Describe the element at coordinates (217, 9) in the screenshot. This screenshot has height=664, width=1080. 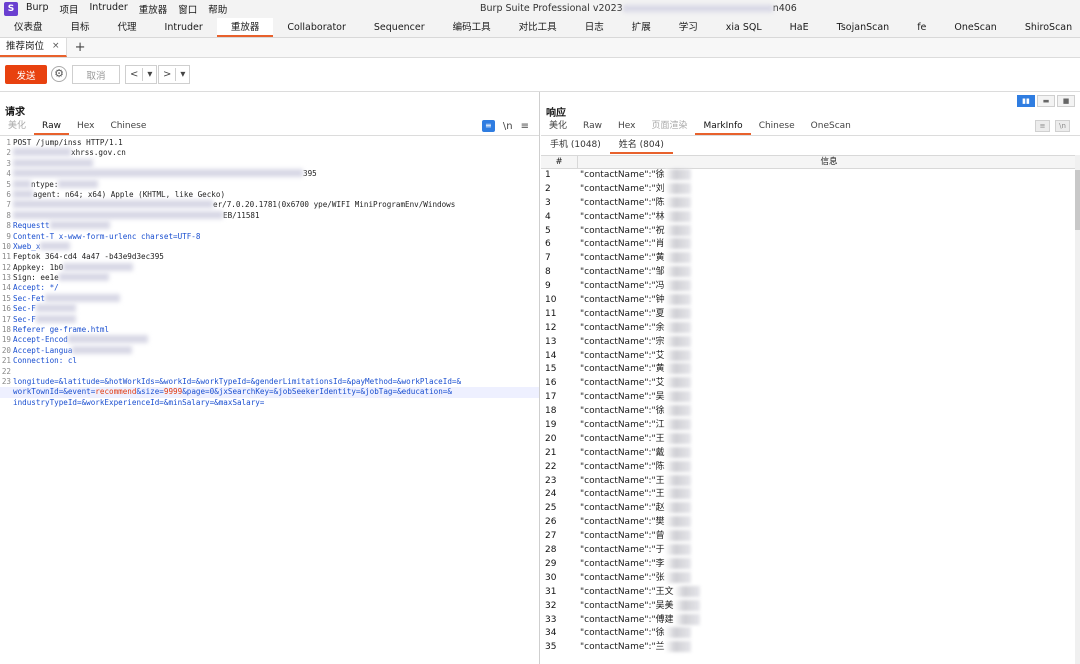
I see `menu-help: 帮助` at that location.